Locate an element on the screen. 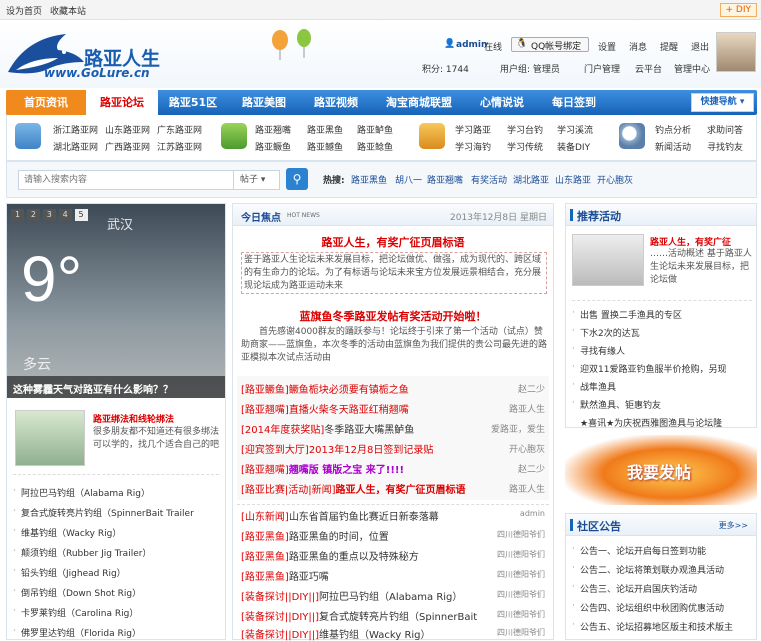  reminders-link: 提醒 is located at coordinates (669, 46).